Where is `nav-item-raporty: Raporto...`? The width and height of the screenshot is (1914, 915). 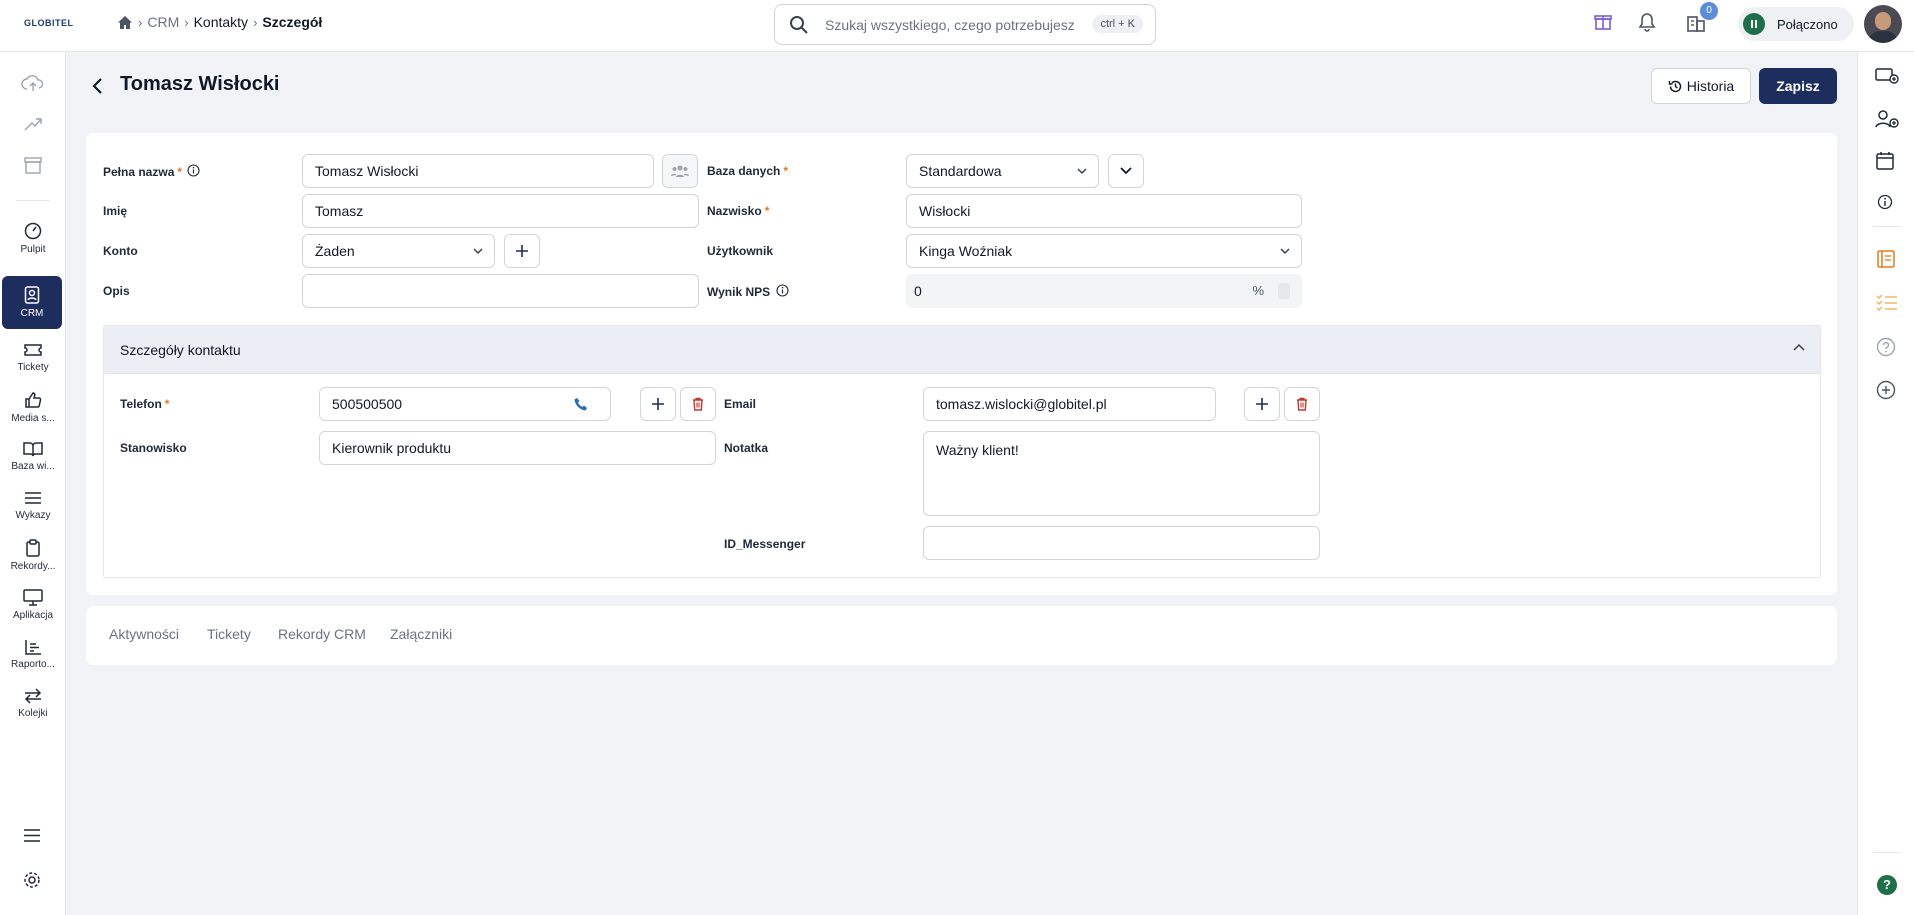
nav-item-raporty: Raporto... is located at coordinates (33, 654).